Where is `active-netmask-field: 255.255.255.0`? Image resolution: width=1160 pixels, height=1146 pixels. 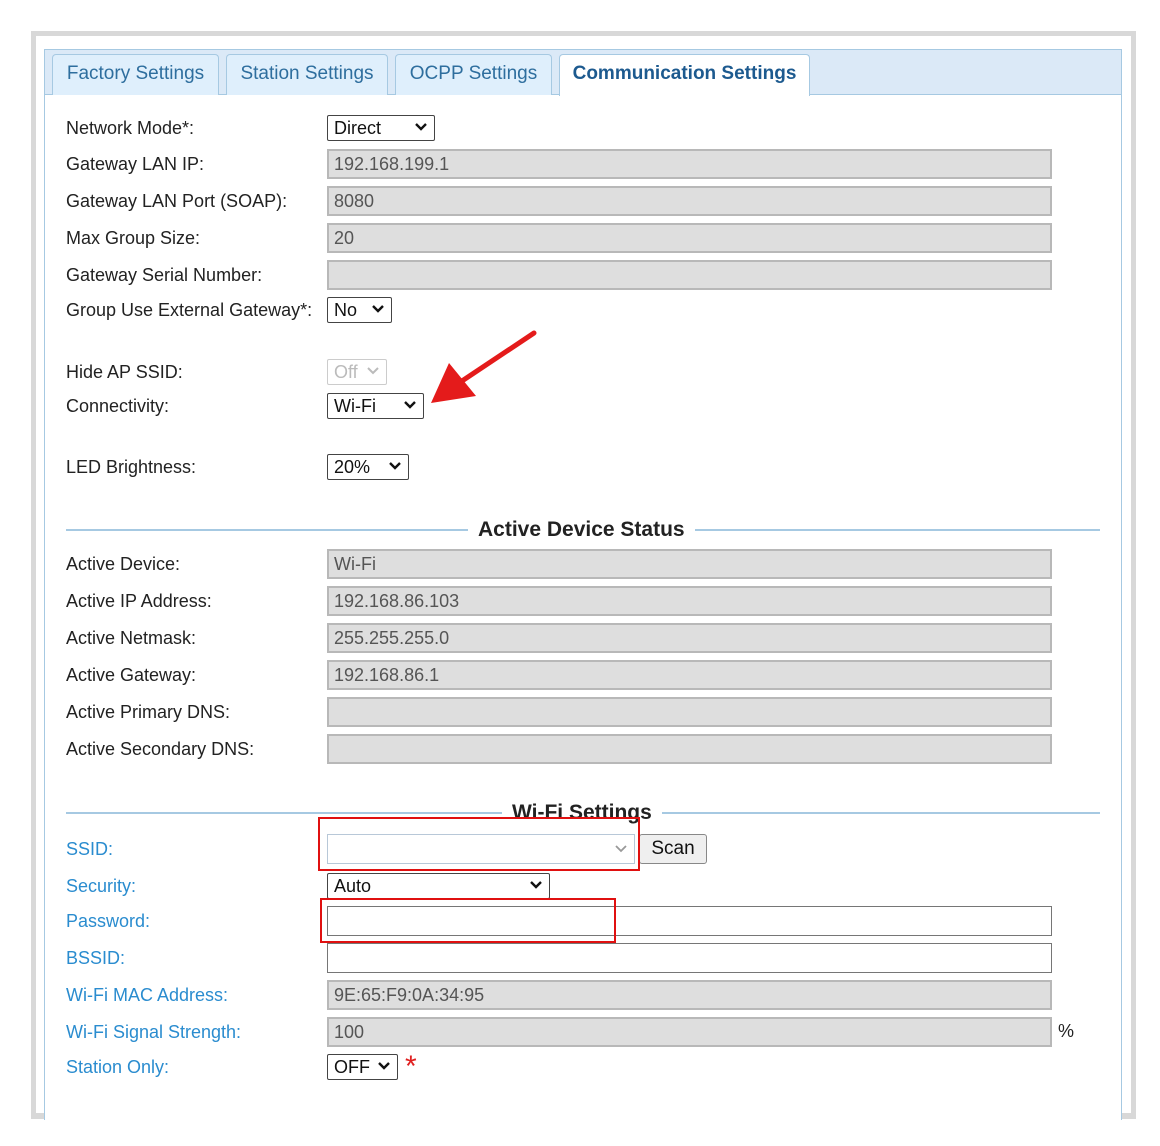 active-netmask-field: 255.255.255.0 is located at coordinates (689, 638).